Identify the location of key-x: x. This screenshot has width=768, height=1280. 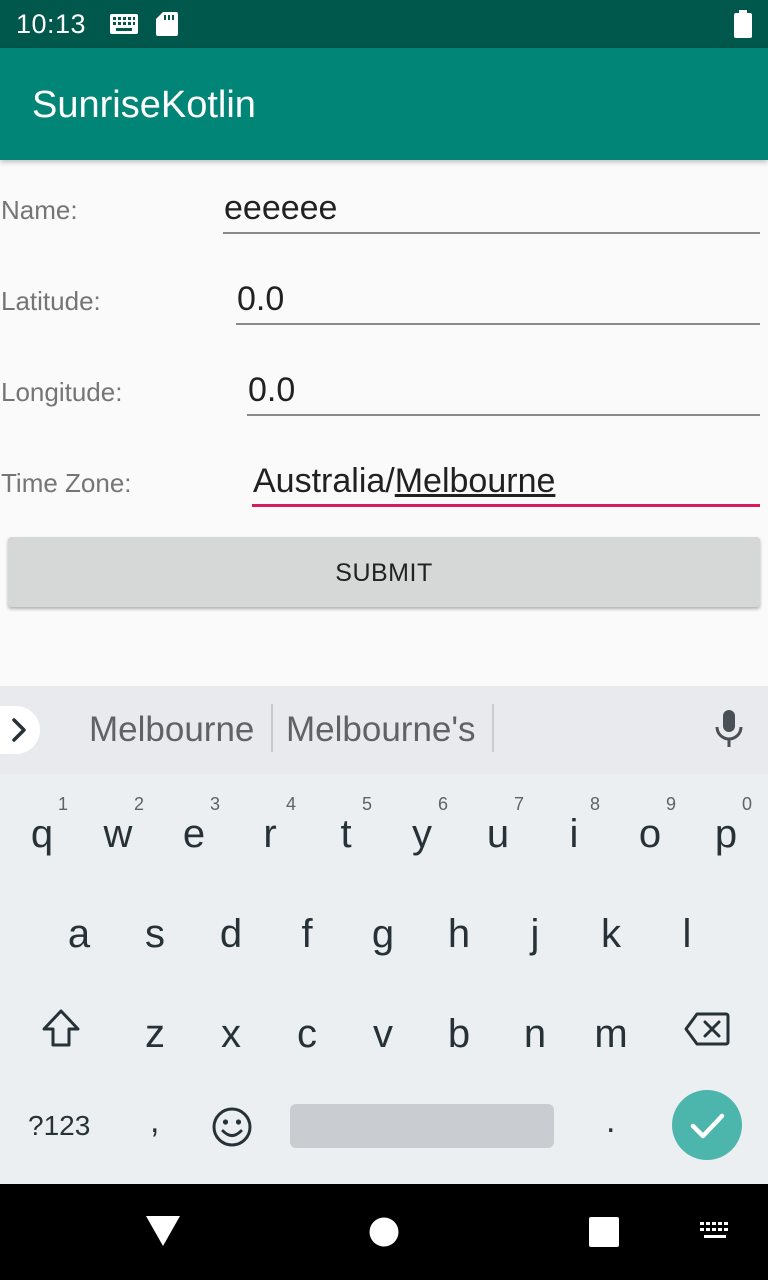
(231, 1038).